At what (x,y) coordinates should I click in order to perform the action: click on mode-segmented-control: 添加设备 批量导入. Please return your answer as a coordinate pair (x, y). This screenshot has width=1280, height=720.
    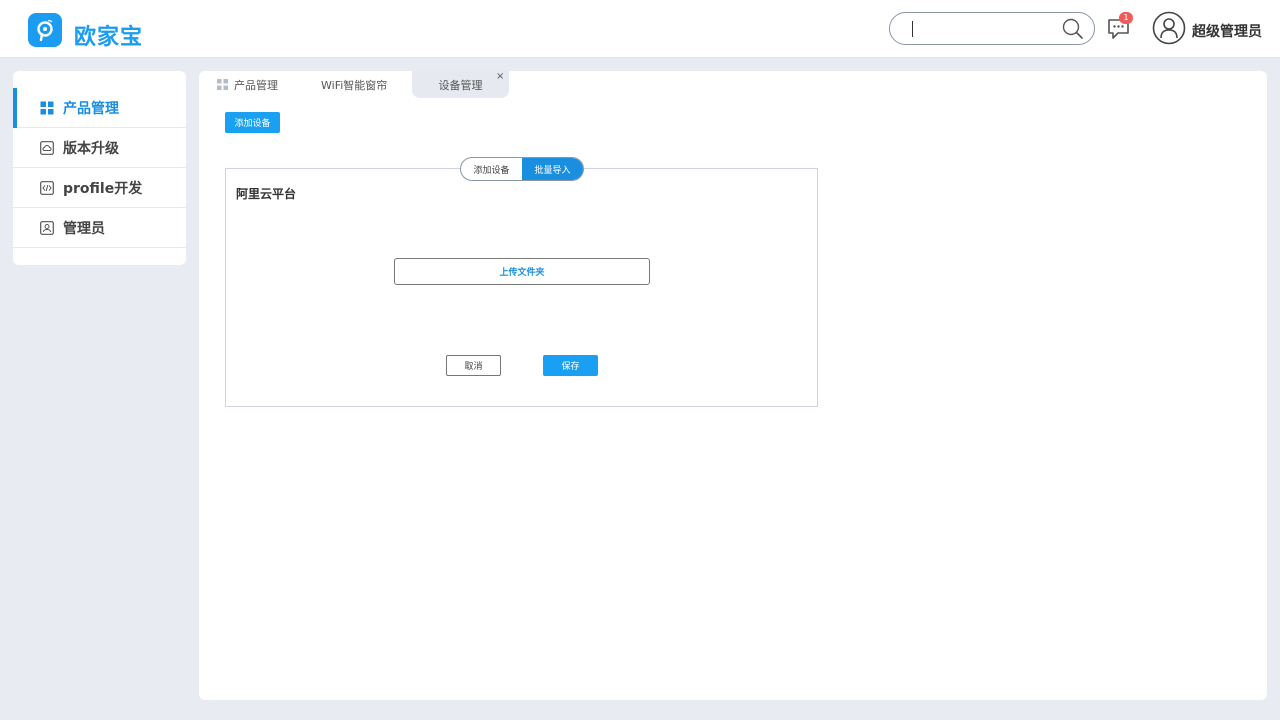
    Looking at the image, I should click on (522, 169).